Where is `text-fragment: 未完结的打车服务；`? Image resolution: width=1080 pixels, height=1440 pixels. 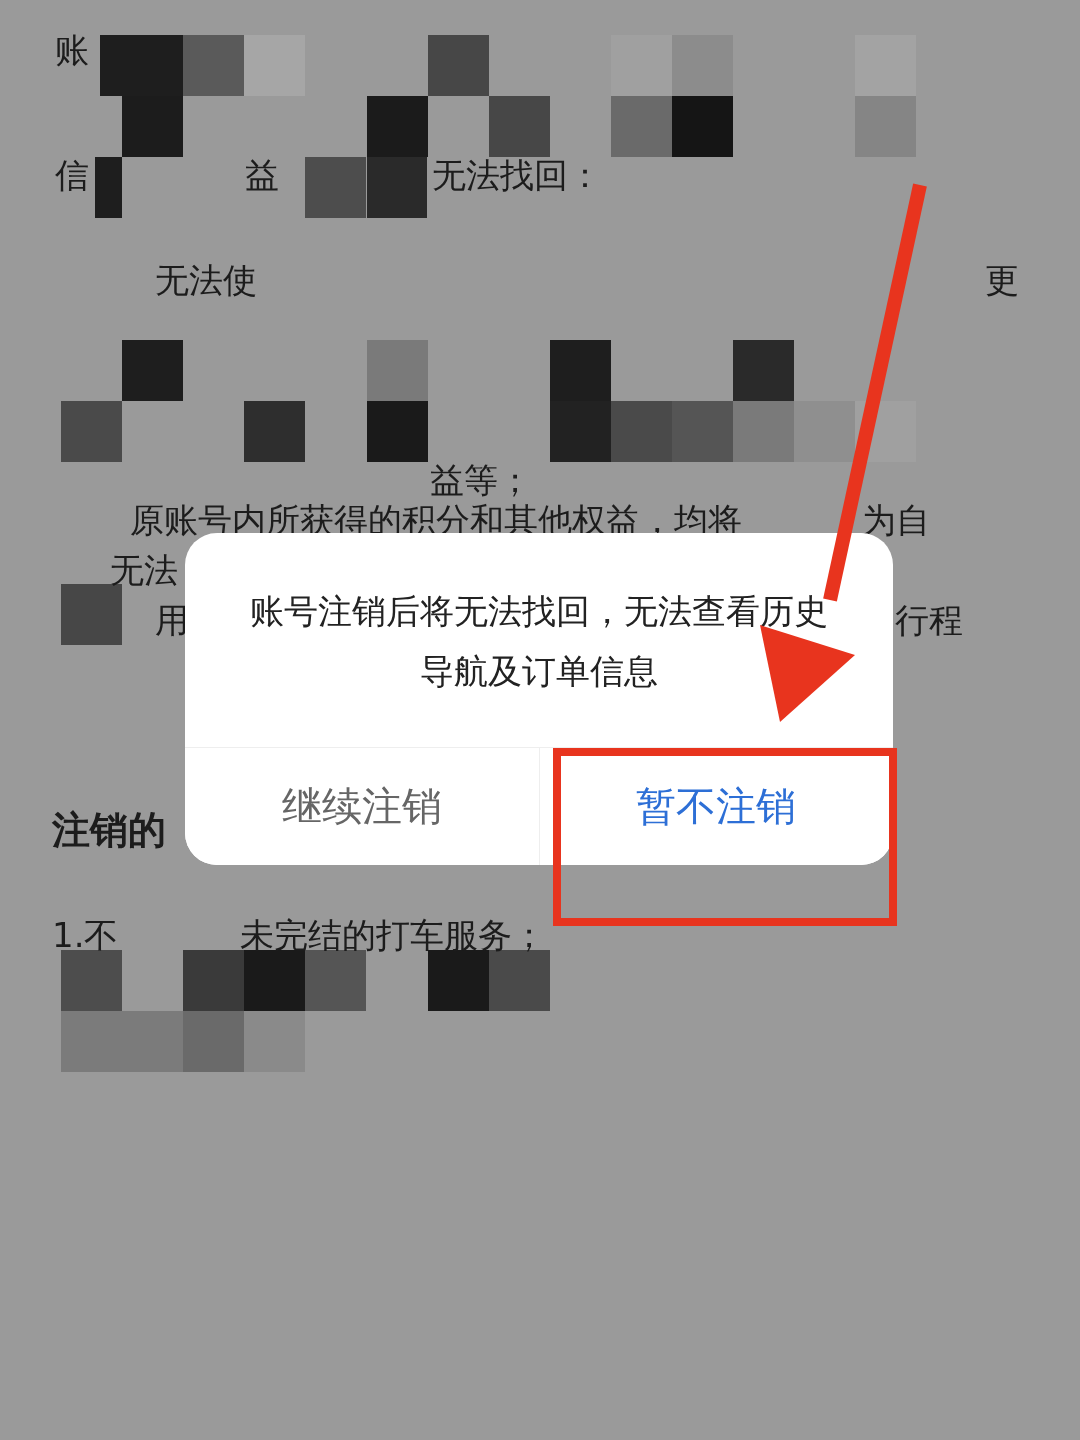
text-fragment: 未完结的打车服务； is located at coordinates (393, 935).